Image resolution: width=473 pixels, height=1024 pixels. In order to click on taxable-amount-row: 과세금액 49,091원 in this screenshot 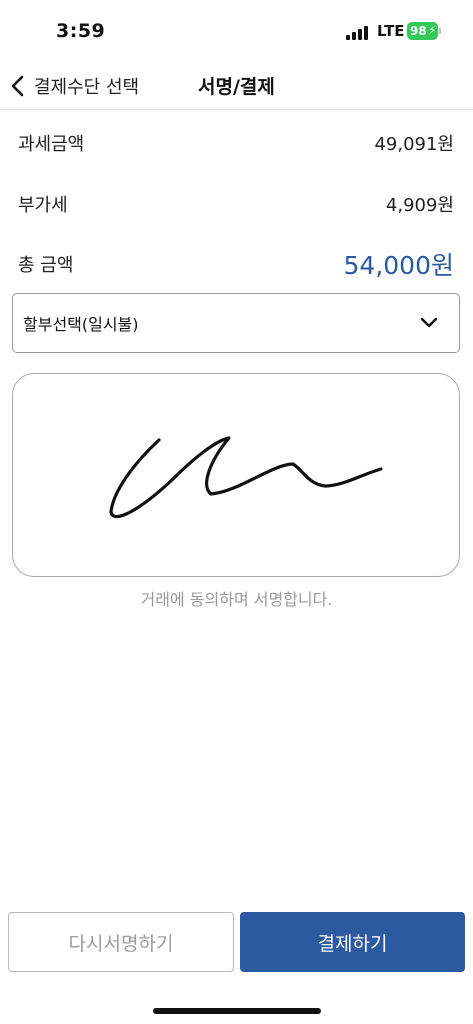, I will do `click(236, 143)`.